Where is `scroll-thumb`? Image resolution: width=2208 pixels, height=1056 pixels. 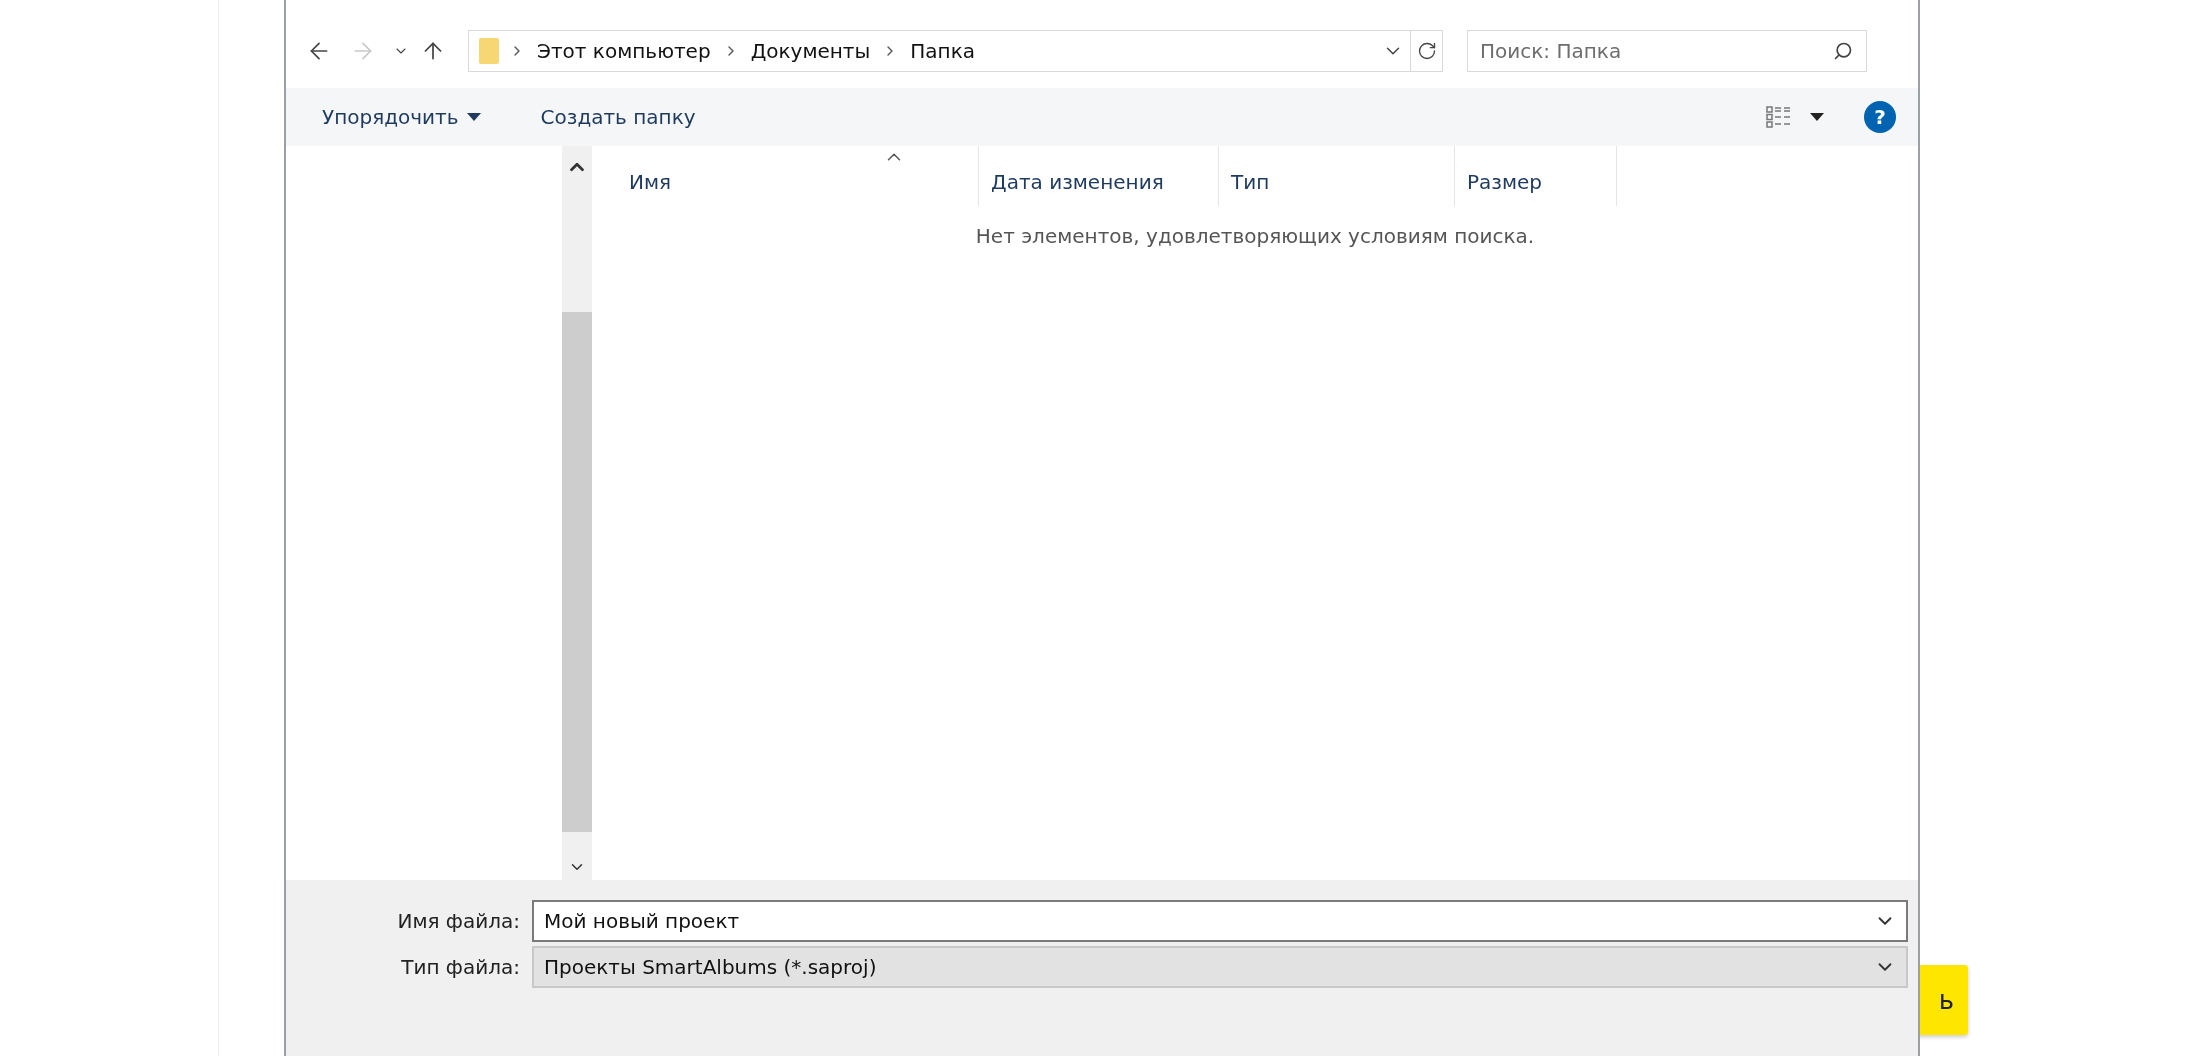
scroll-thumb is located at coordinates (577, 572).